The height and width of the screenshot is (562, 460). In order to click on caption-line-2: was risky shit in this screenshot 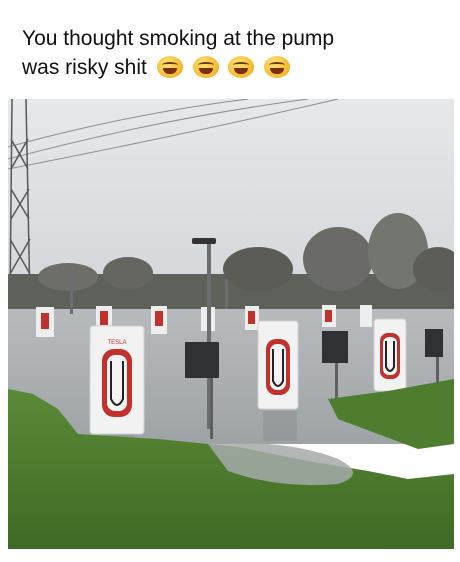, I will do `click(232, 69)`.